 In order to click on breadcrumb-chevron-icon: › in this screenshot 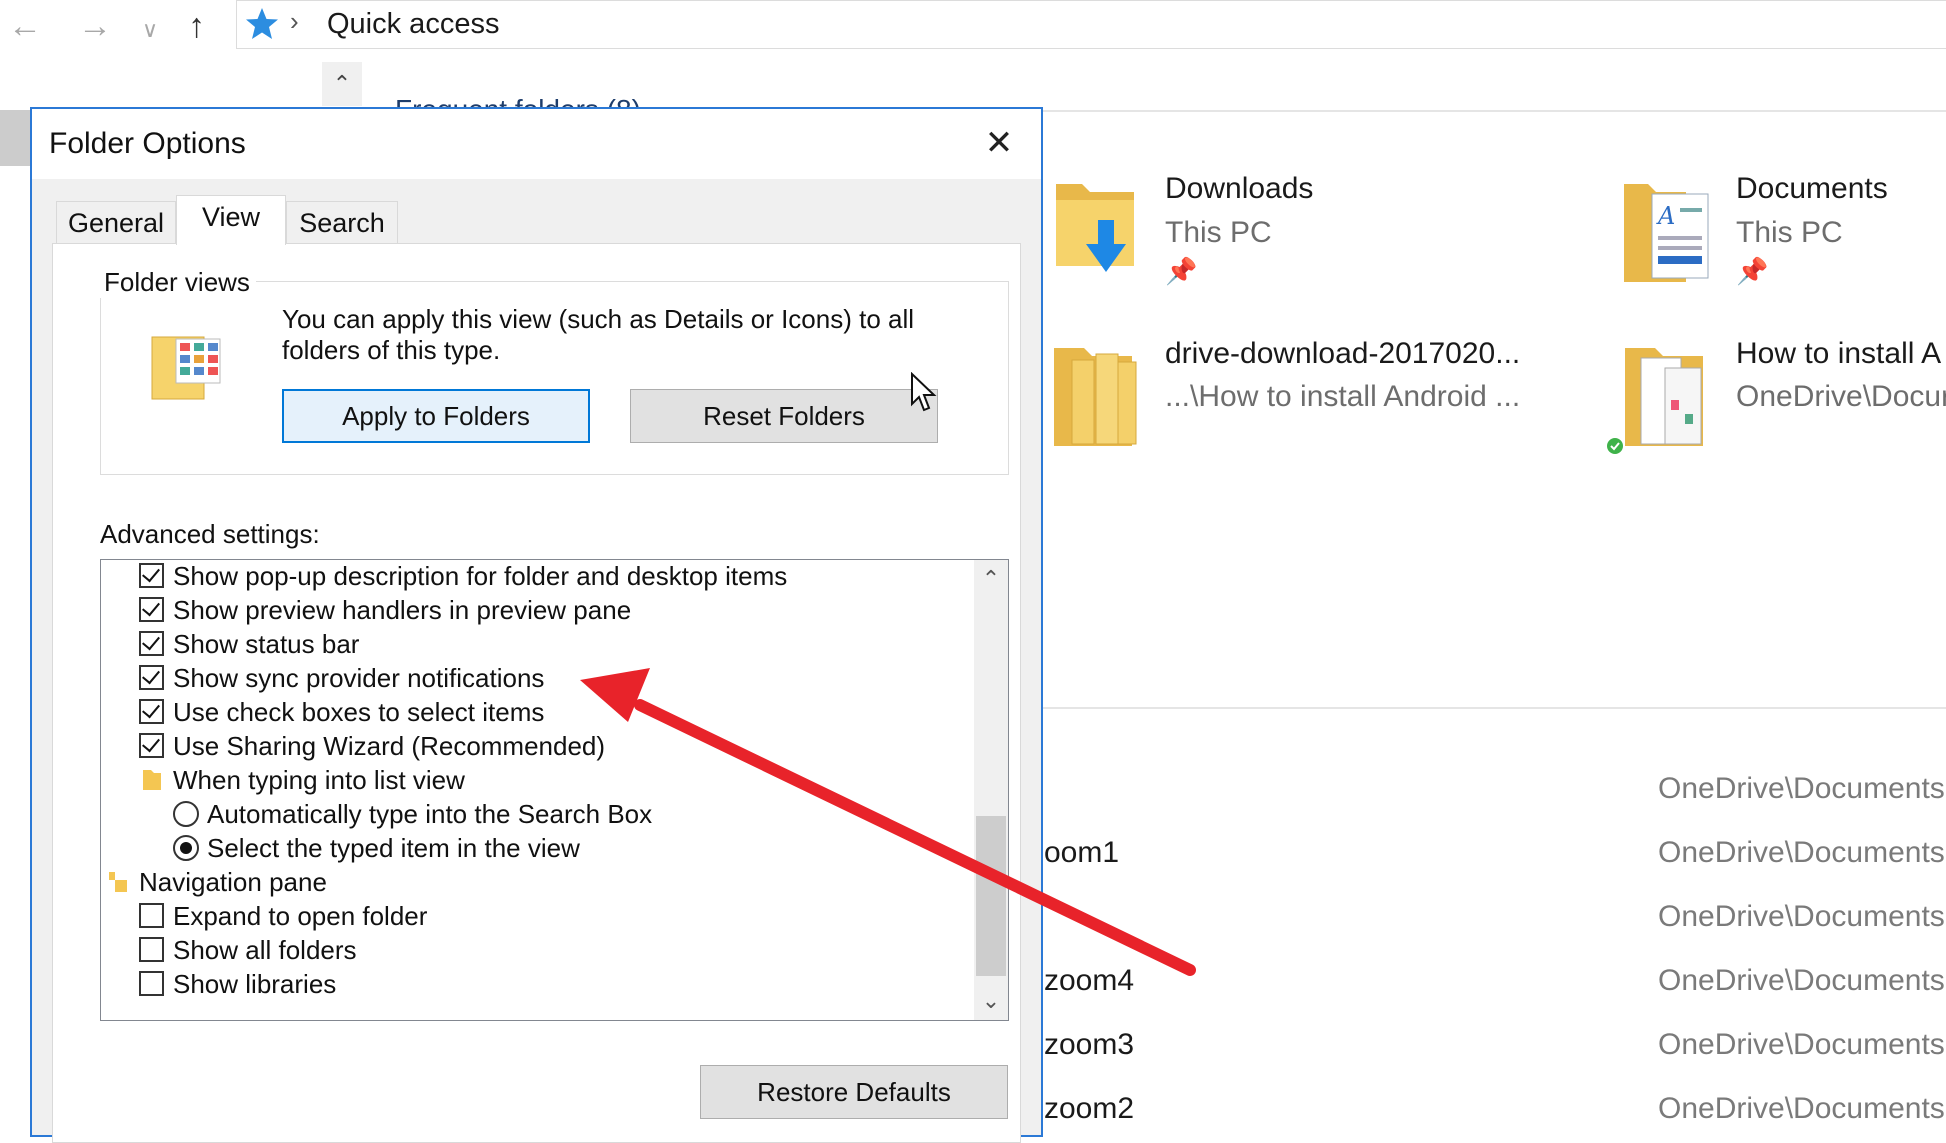, I will do `click(294, 21)`.